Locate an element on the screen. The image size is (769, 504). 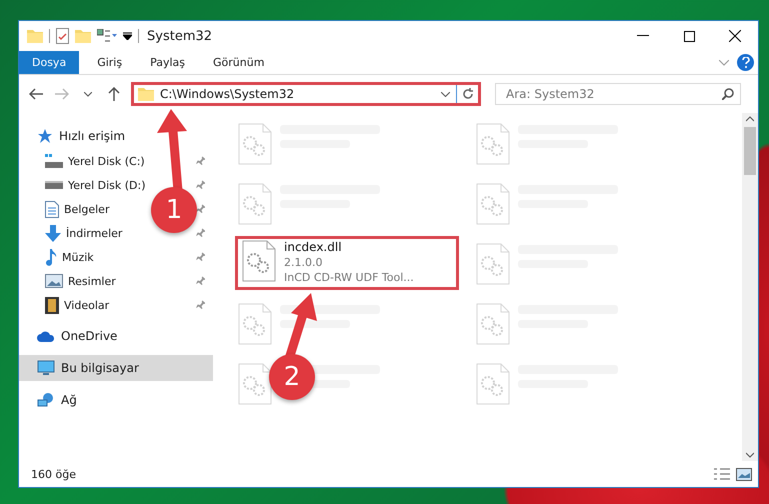
file-name: incdex.dll is located at coordinates (313, 247).